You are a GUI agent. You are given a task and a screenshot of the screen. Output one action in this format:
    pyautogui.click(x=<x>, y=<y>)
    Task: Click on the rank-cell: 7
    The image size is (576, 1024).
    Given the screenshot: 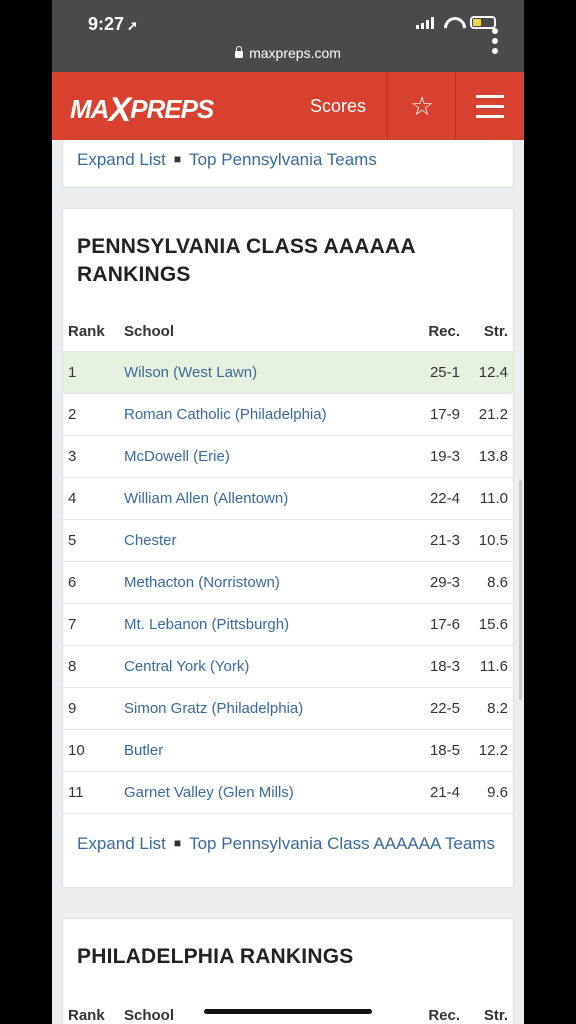 What is the action you would take?
    pyautogui.click(x=72, y=624)
    